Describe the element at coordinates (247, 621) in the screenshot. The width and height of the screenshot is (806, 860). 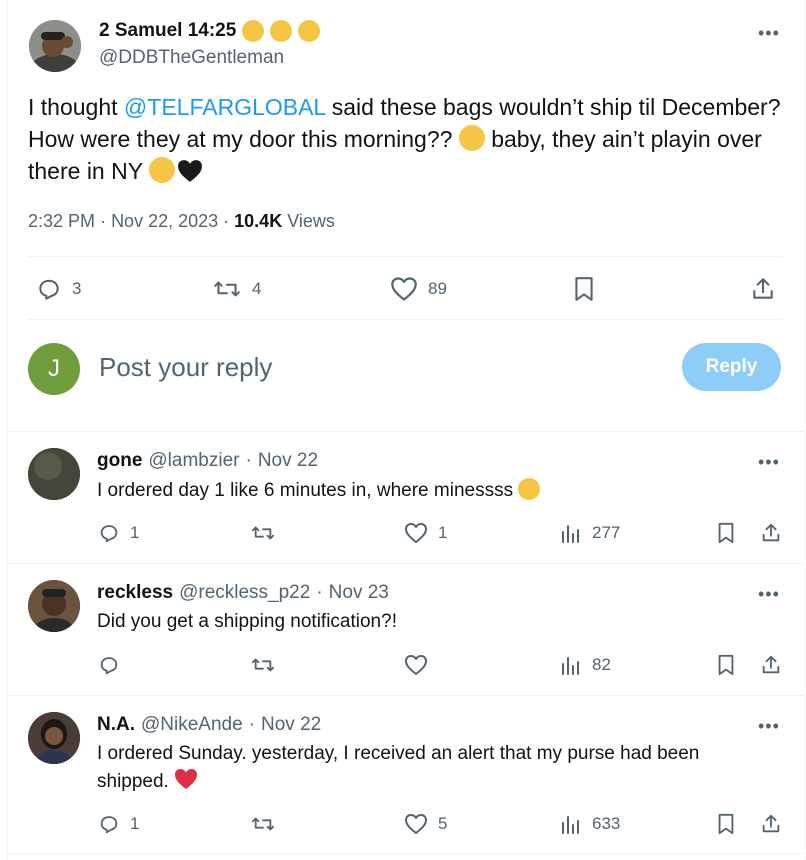
I see `reply-text: Did you get a shipping notification?!` at that location.